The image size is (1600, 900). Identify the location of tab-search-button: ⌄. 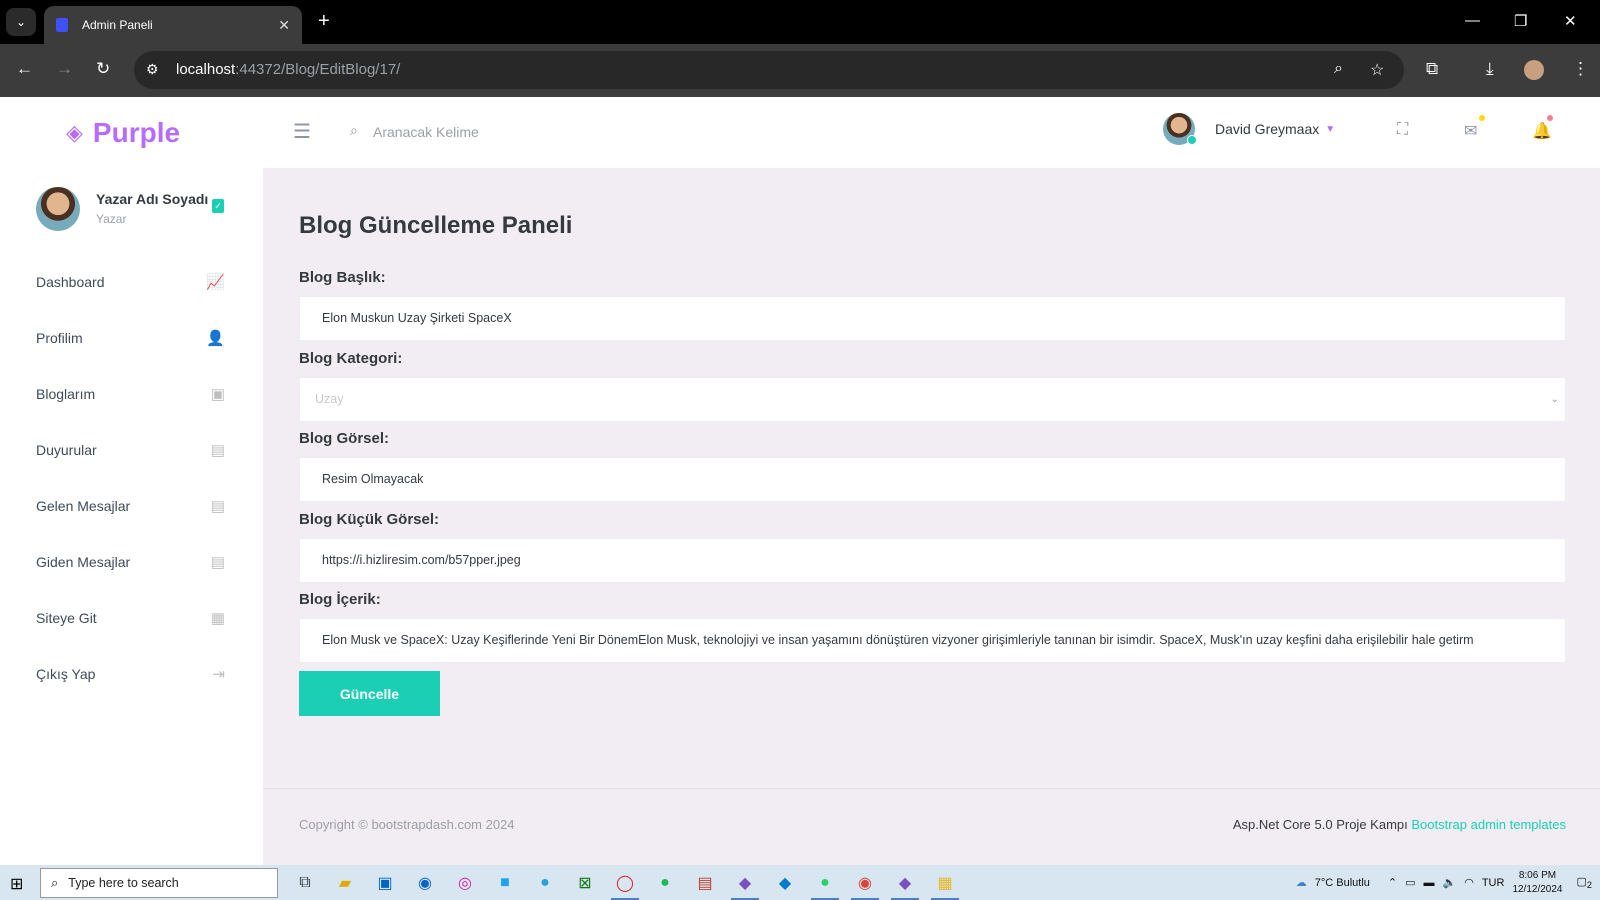
(21, 22).